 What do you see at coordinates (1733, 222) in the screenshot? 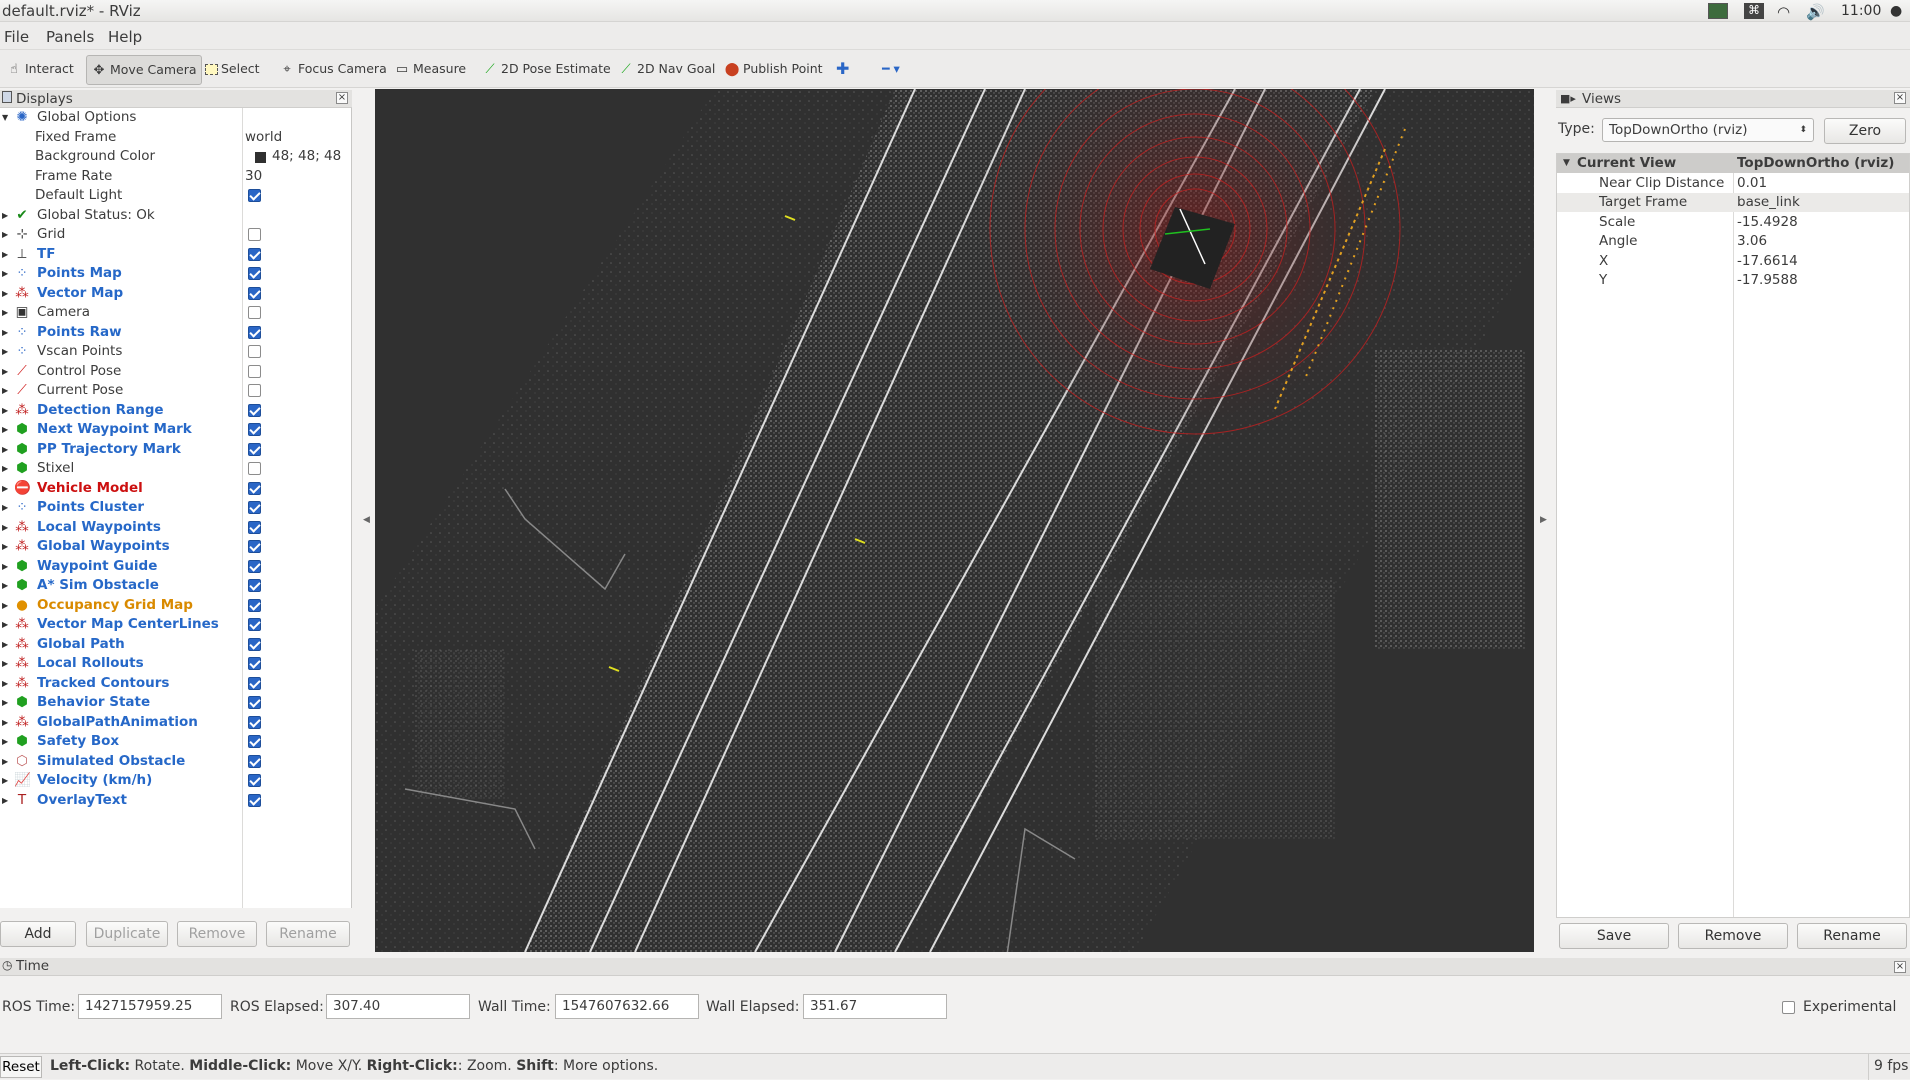
I see `view-property-row: Scale -15.4928` at bounding box center [1733, 222].